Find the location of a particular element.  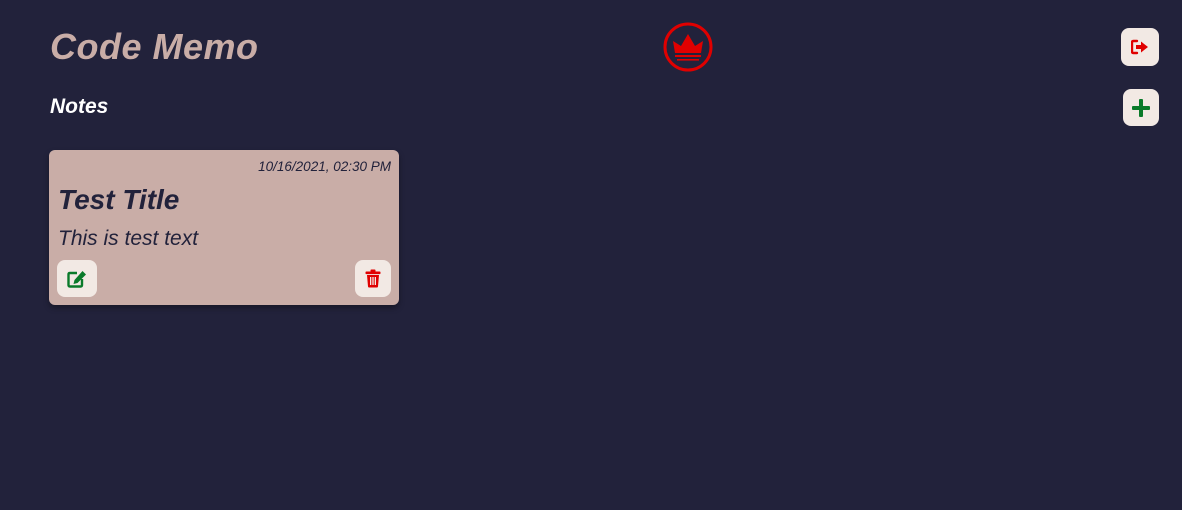

note-text: This is test text is located at coordinates (128, 238).